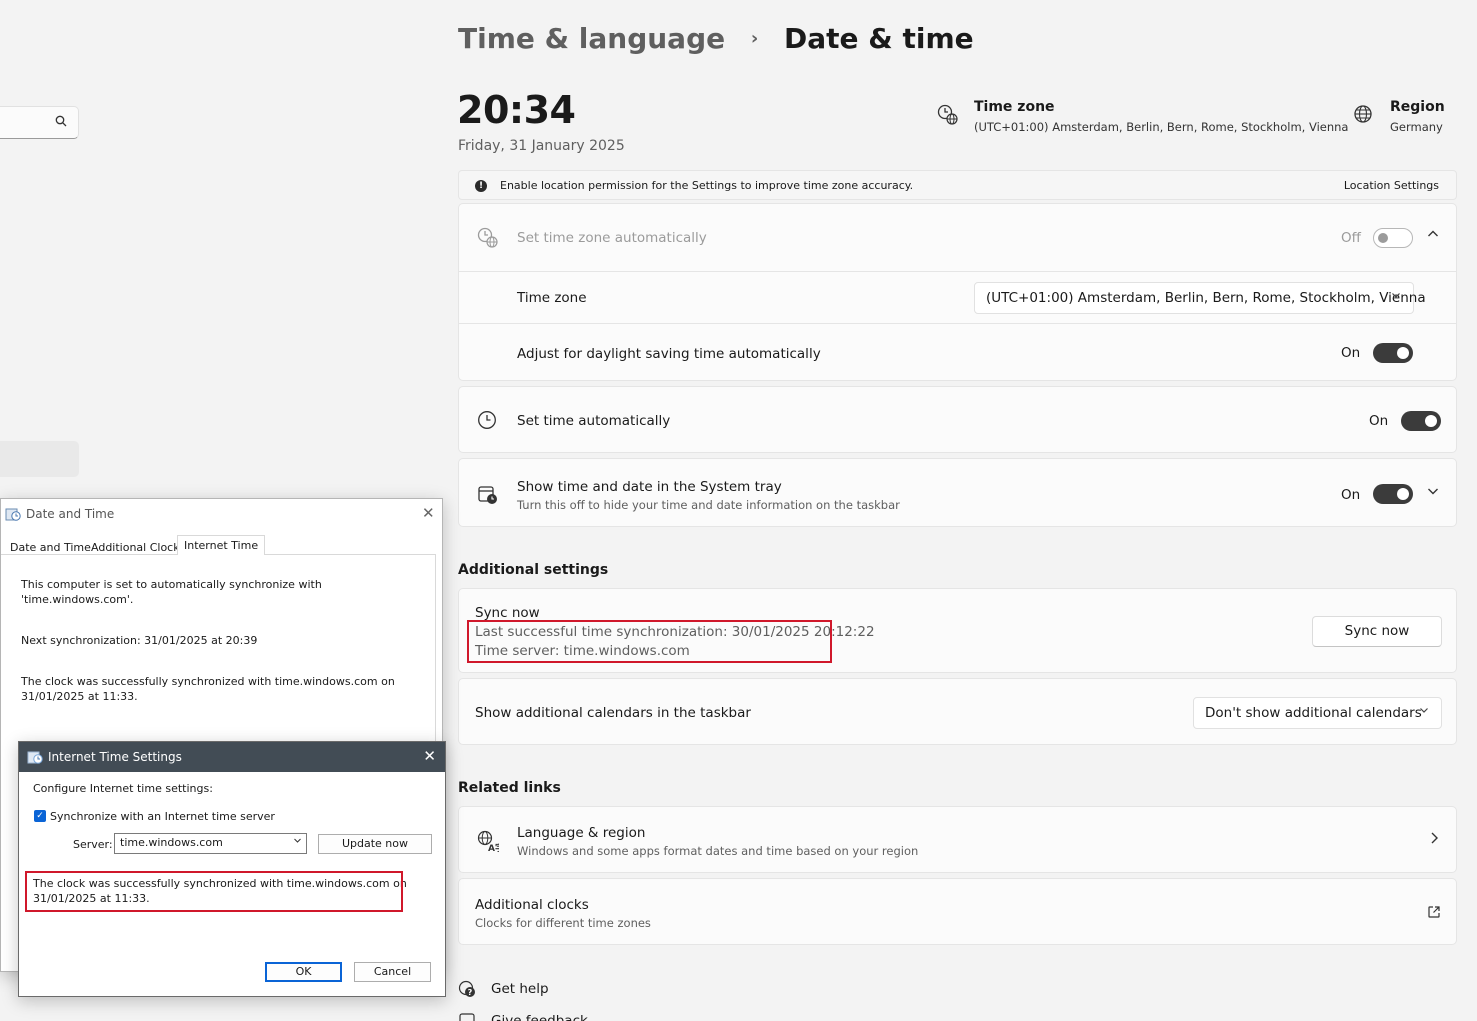 The height and width of the screenshot is (1021, 1477). What do you see at coordinates (487, 422) in the screenshot?
I see `clock-icon` at bounding box center [487, 422].